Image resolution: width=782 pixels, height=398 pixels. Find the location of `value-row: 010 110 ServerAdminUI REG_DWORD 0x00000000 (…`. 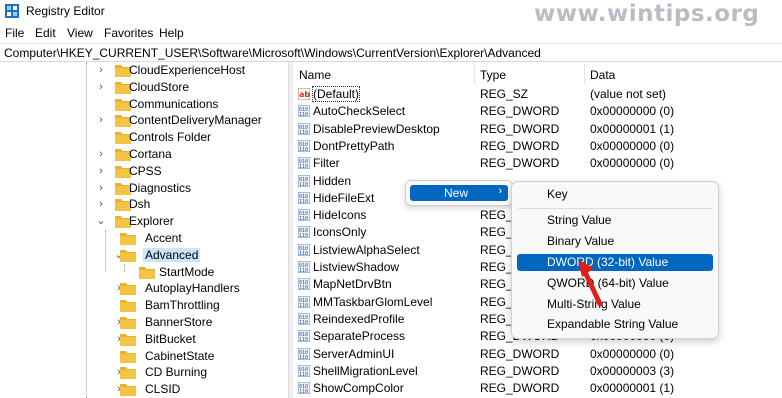

value-row: 010 110 ServerAdminUI REG_DWORD 0x00000000 (… is located at coordinates (538, 354).